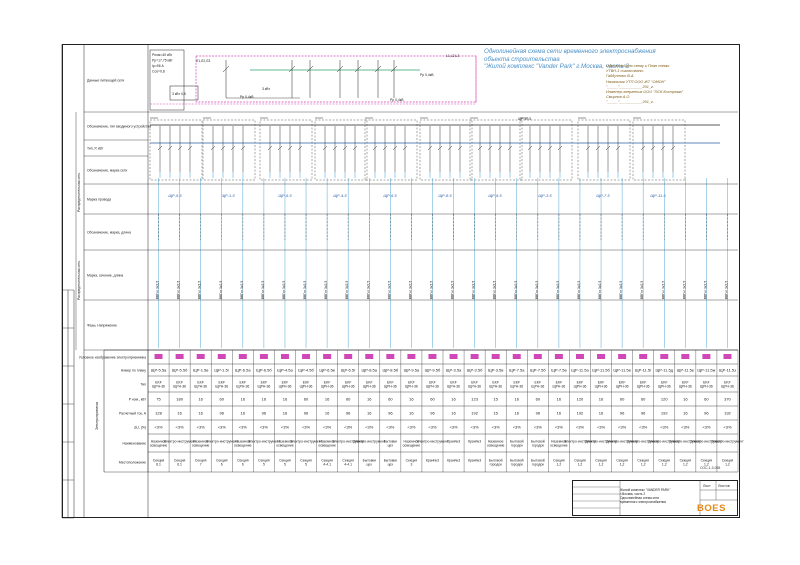 The width and height of the screenshot is (800, 565). What do you see at coordinates (643, 502) in the screenshot?
I see `stamp-desc-line: временного электроснабжения` at bounding box center [643, 502].